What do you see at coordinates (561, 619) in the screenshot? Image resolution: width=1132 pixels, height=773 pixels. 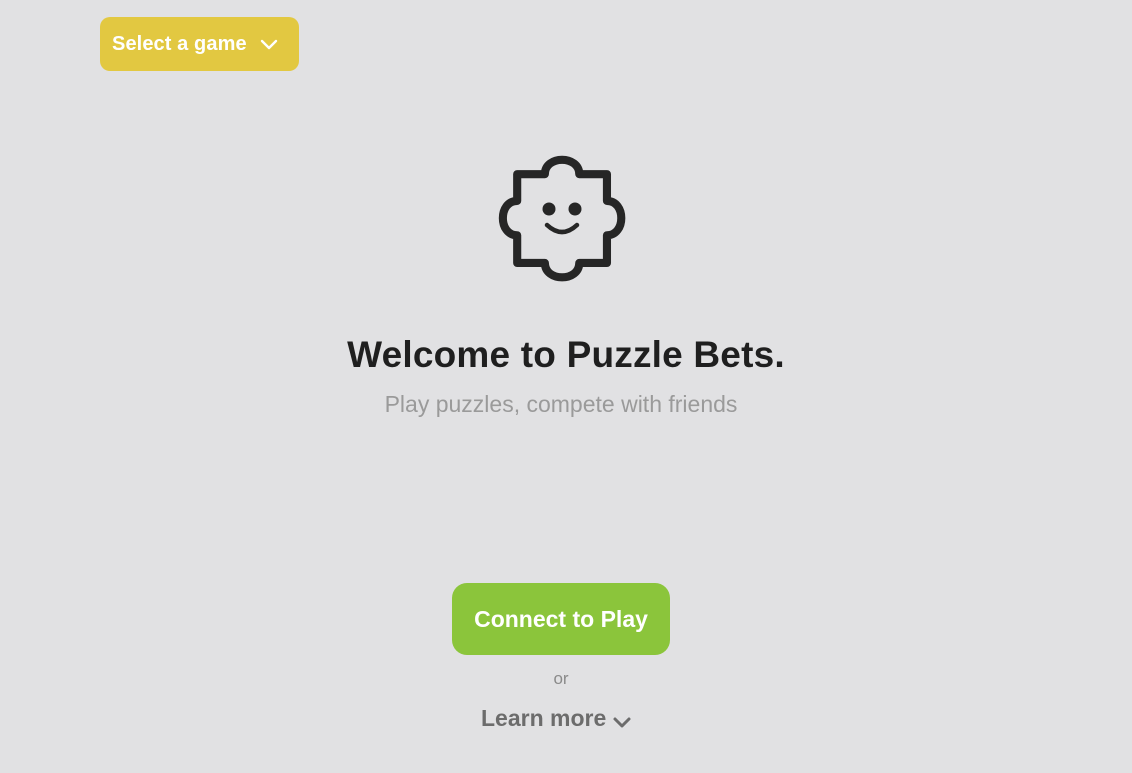 I see `connect-to-play-button: Connect to Play` at bounding box center [561, 619].